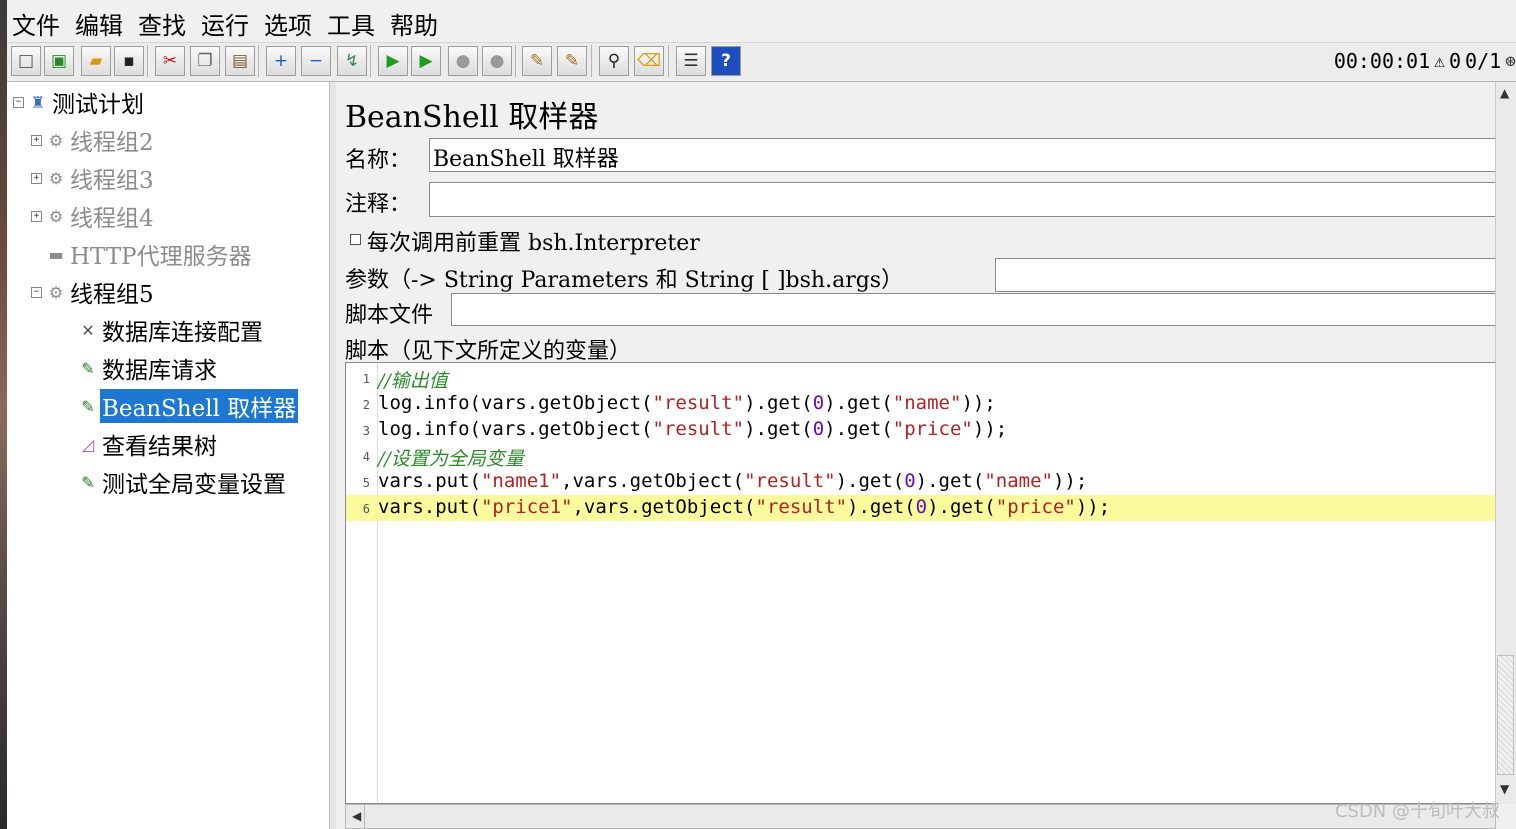 This screenshot has width=1516, height=829. I want to click on thread-count: 0/1, so click(1483, 61).